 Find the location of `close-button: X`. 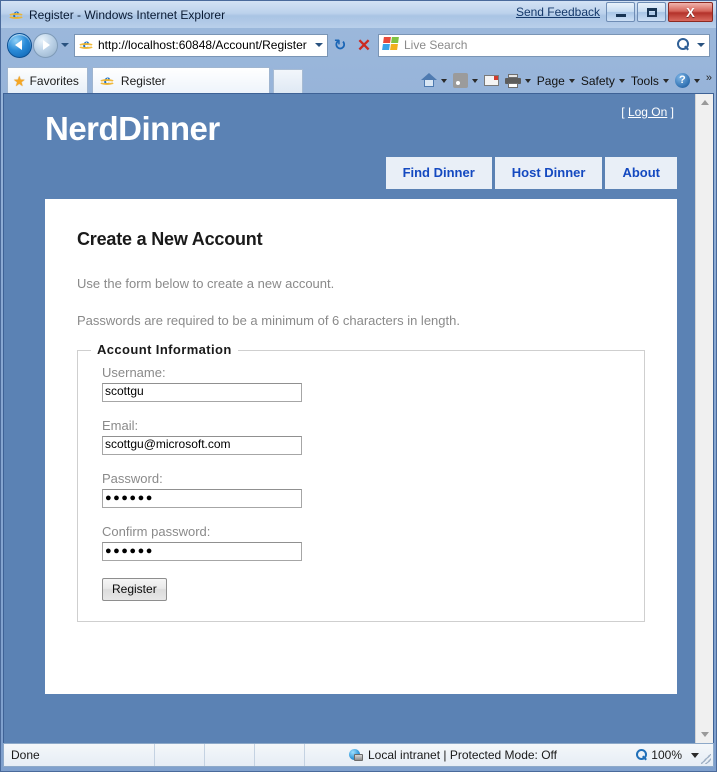

close-button: X is located at coordinates (690, 12).